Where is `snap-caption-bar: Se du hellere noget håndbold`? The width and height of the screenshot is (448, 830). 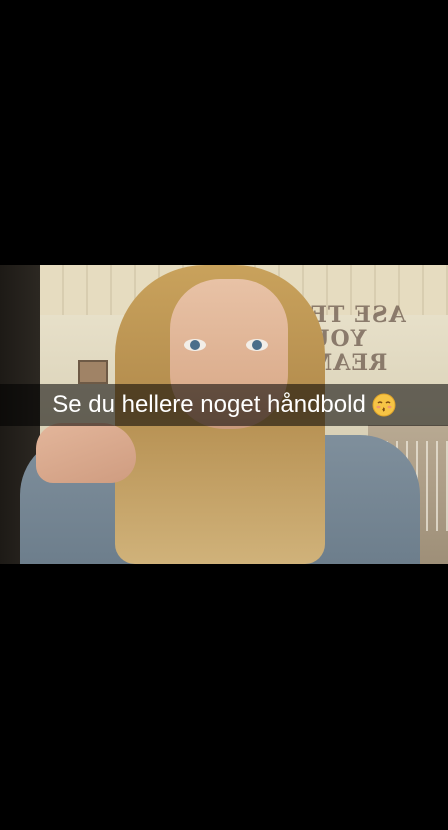
snap-caption-bar: Se du hellere noget håndbold is located at coordinates (224, 405).